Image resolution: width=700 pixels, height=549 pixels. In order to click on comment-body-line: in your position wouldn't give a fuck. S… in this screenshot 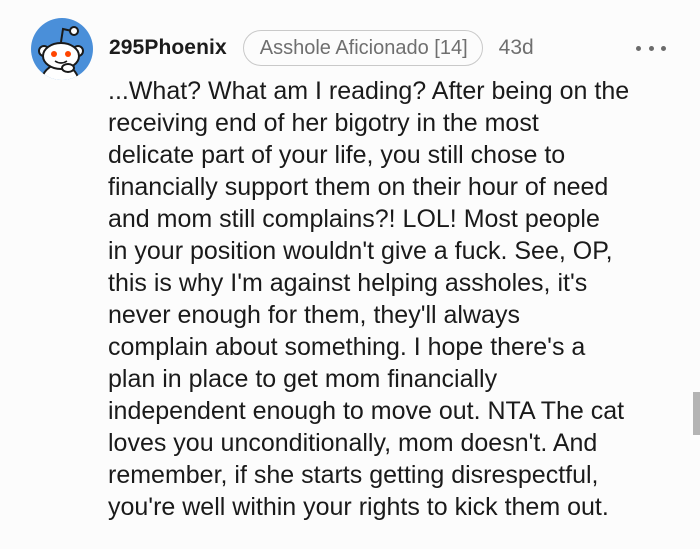, I will do `click(360, 251)`.